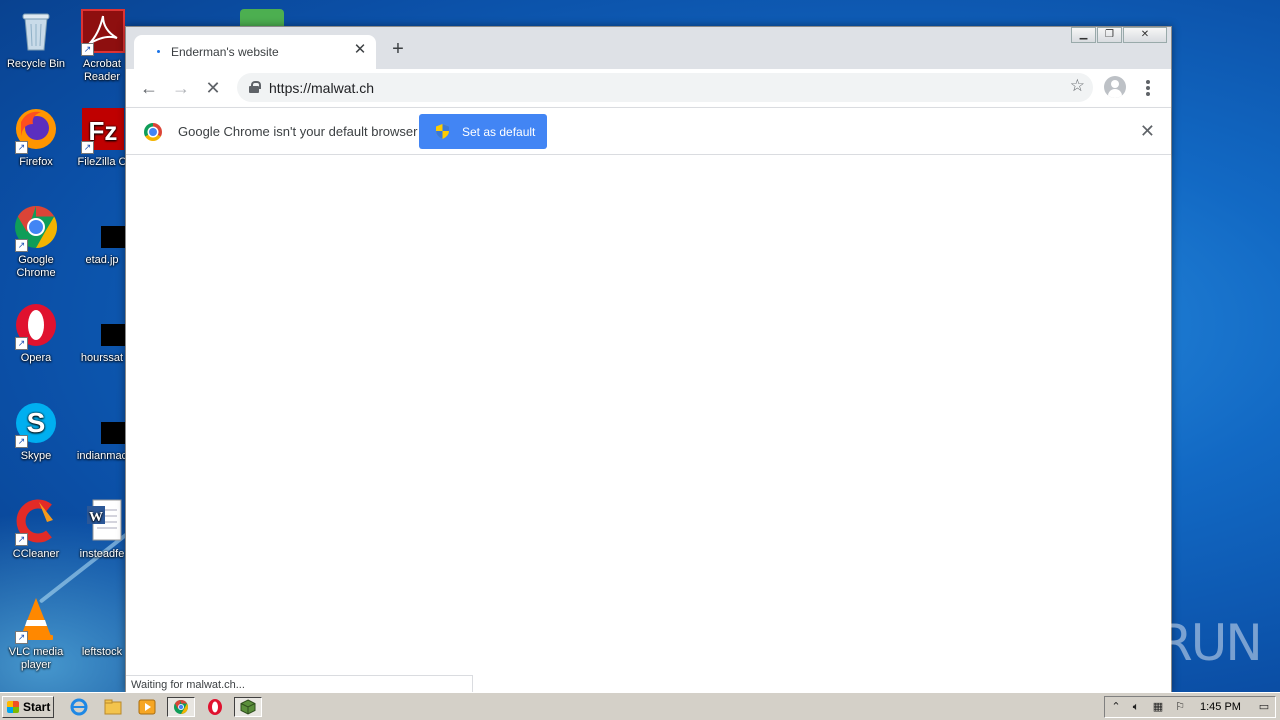 The image size is (1280, 720). What do you see at coordinates (665, 87) in the screenshot?
I see `address-bar: https://malwat.ch ☆` at bounding box center [665, 87].